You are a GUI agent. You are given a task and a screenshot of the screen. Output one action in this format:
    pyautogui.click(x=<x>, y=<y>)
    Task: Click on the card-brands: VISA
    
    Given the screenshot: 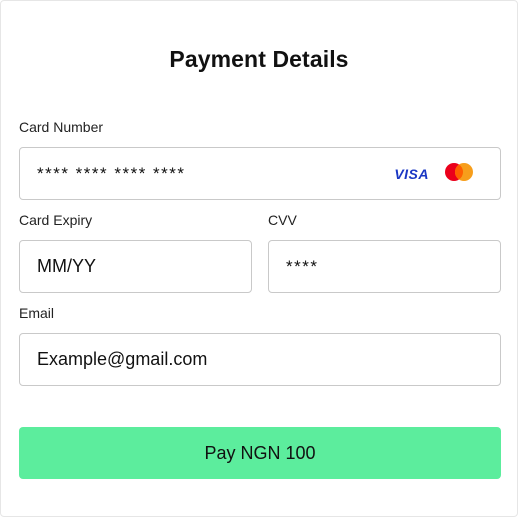 What is the action you would take?
    pyautogui.click(x=434, y=174)
    